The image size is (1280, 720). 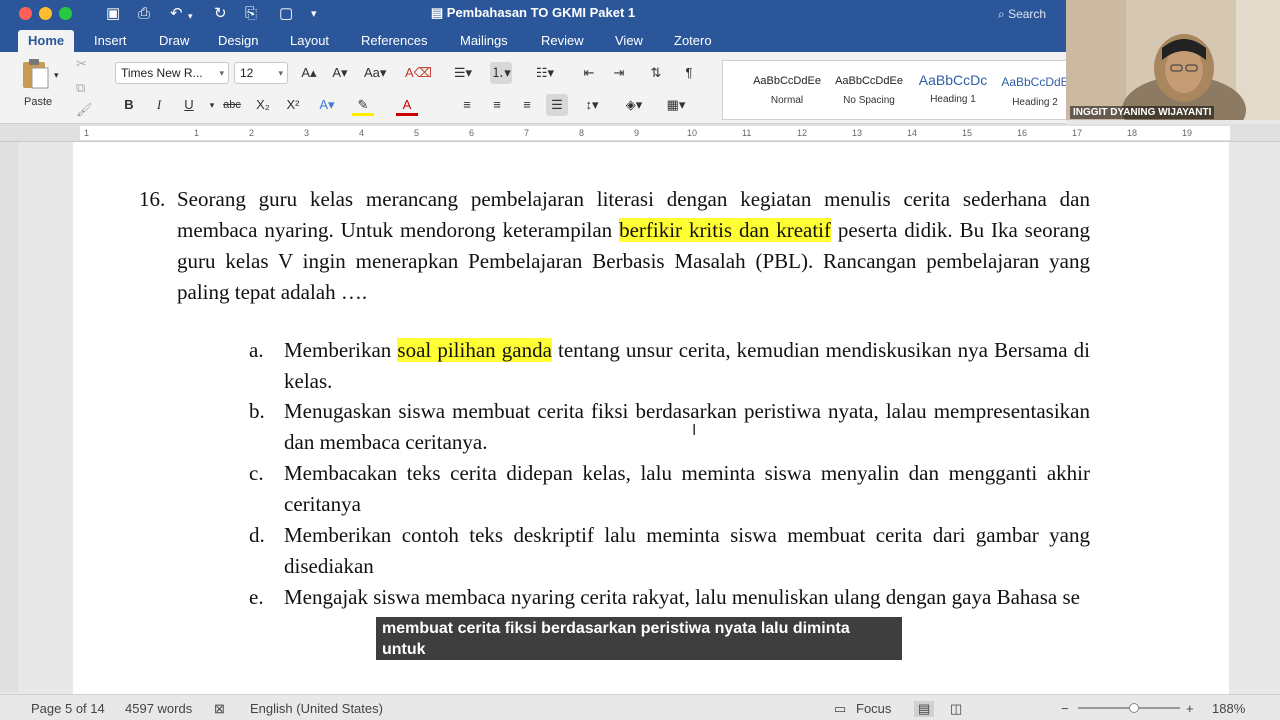 I want to click on zoom-out-icon: −, so click(x=1065, y=708).